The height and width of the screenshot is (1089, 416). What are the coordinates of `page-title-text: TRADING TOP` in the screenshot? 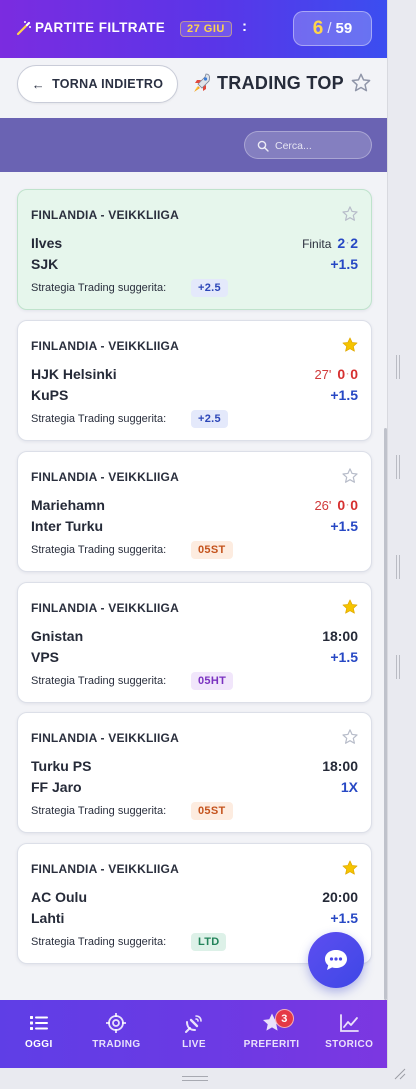 It's located at (280, 82).